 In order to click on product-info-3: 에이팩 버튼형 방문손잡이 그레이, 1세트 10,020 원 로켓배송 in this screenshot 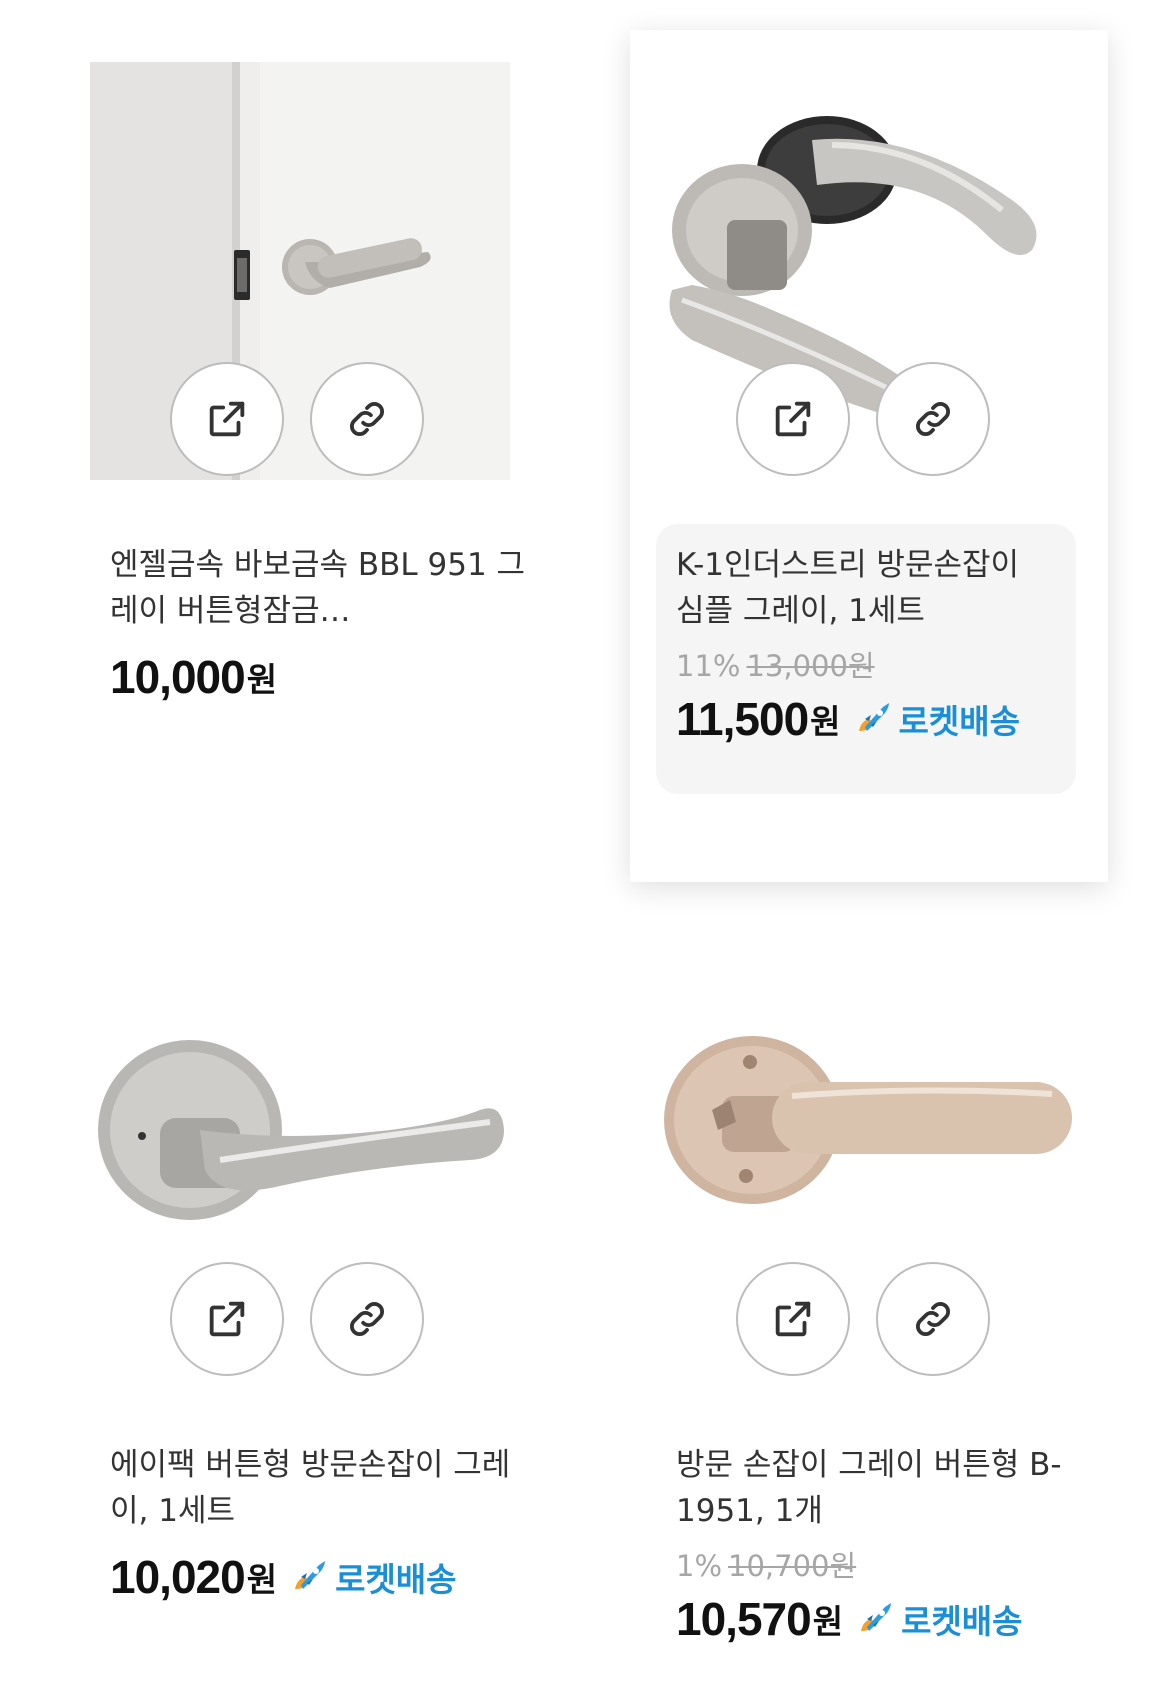, I will do `click(320, 1523)`.